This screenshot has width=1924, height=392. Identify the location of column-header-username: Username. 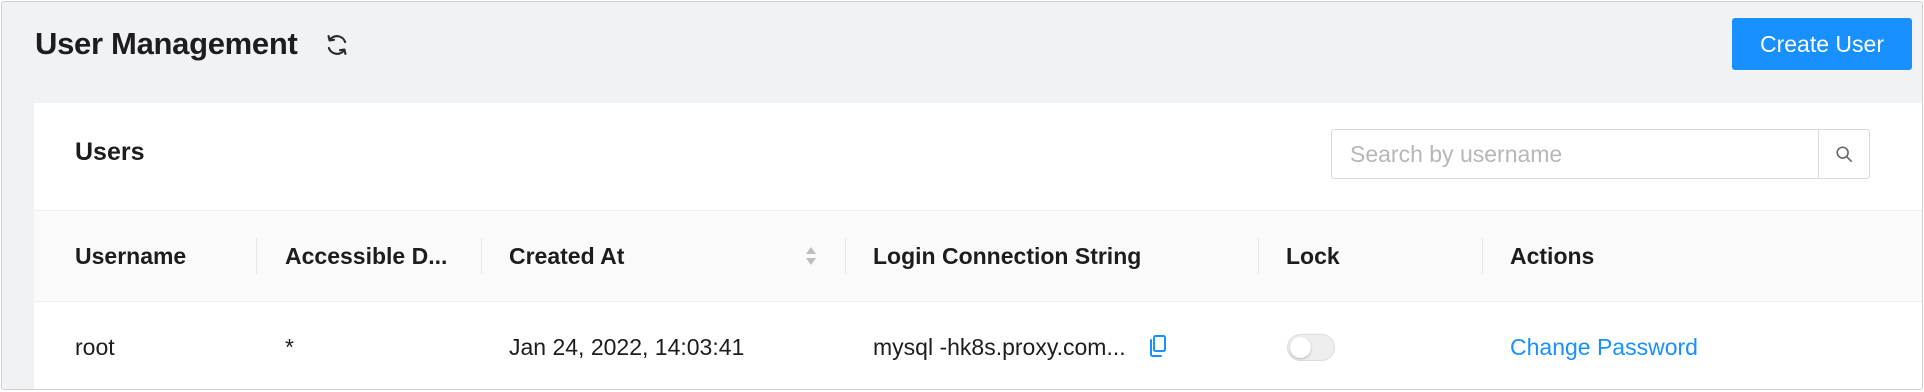
(131, 256).